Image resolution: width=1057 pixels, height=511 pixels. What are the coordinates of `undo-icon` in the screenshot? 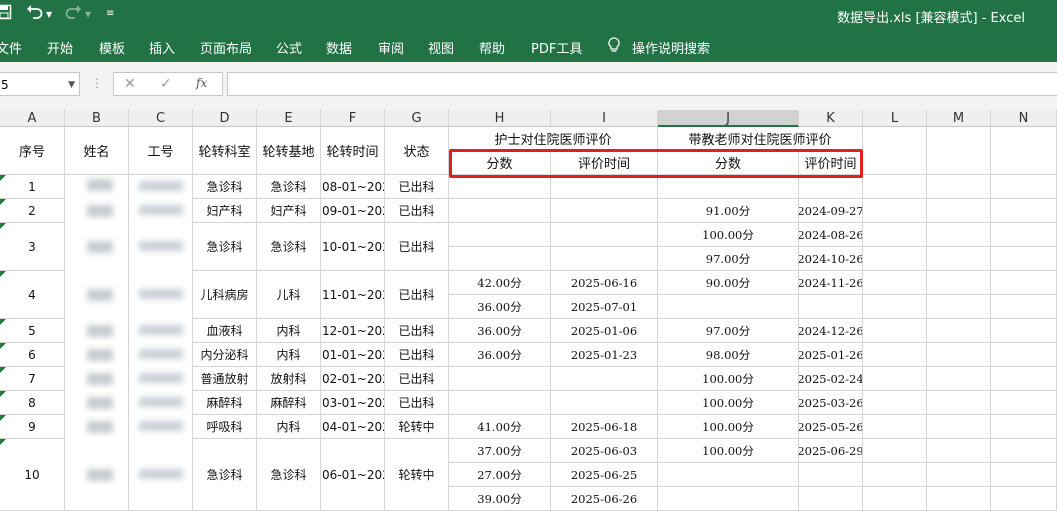 It's located at (35, 14).